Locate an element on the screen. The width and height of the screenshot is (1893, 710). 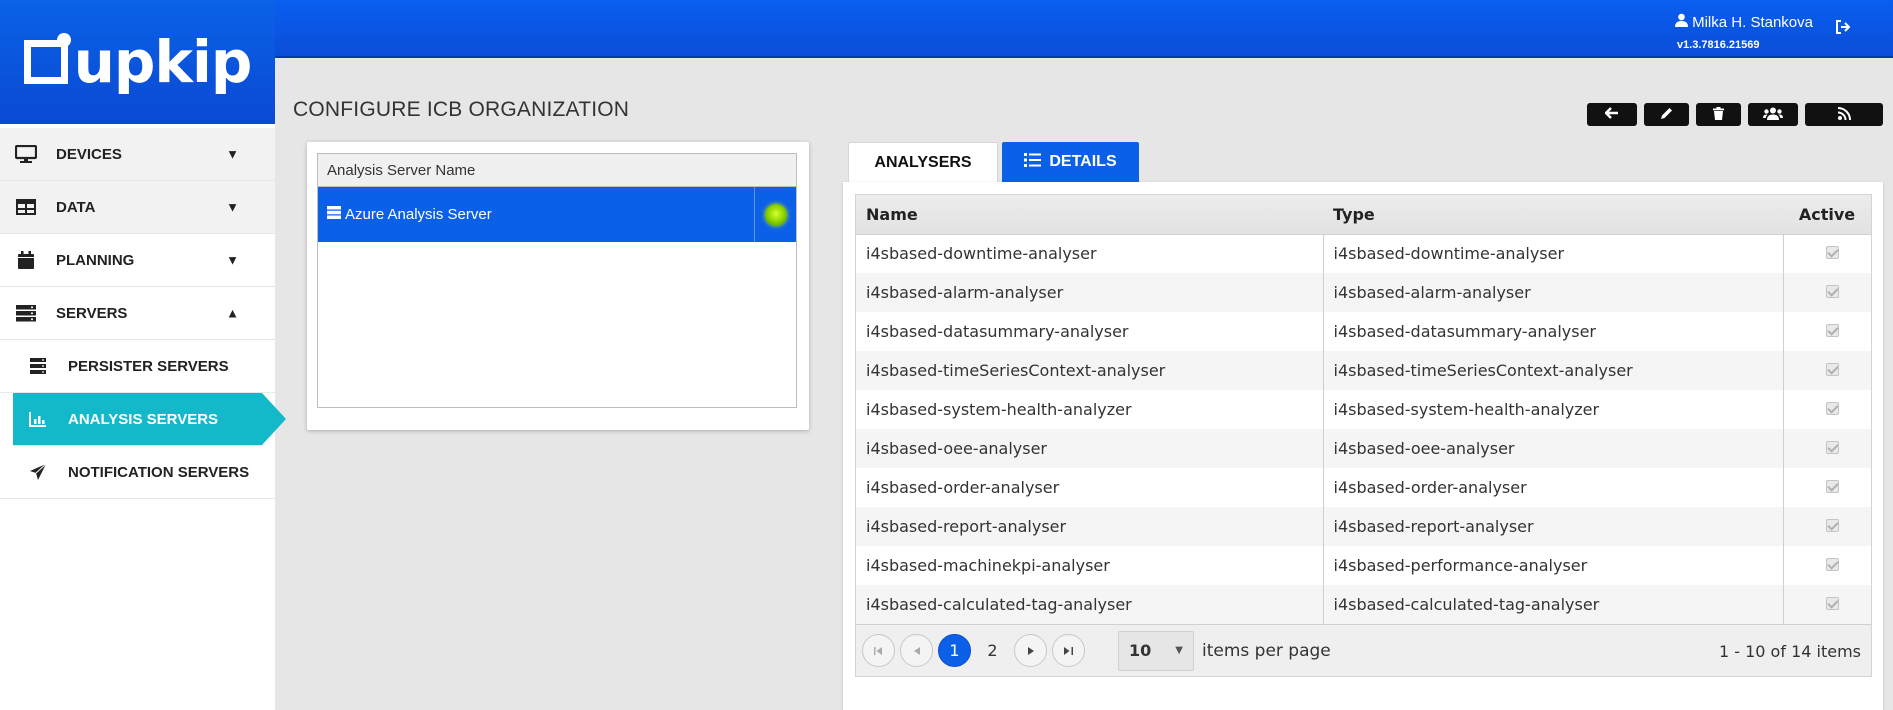
sidebar-item-analysis-servers: ANALYSIS SERVERS is located at coordinates (149, 419).